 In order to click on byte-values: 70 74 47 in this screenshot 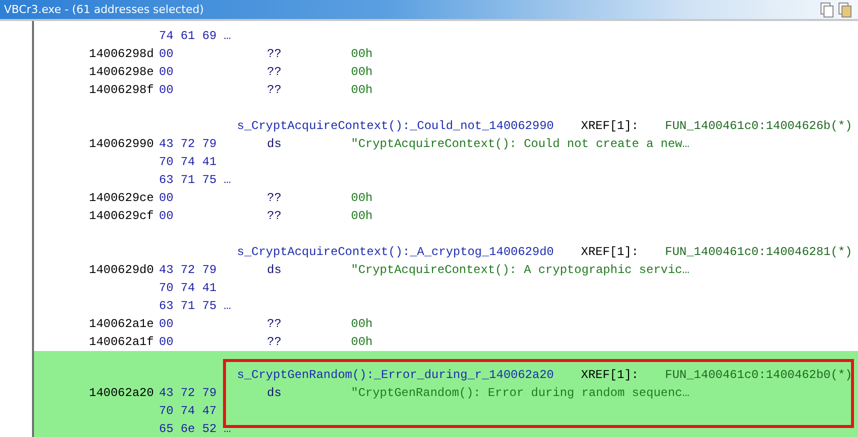, I will do `click(188, 411)`.